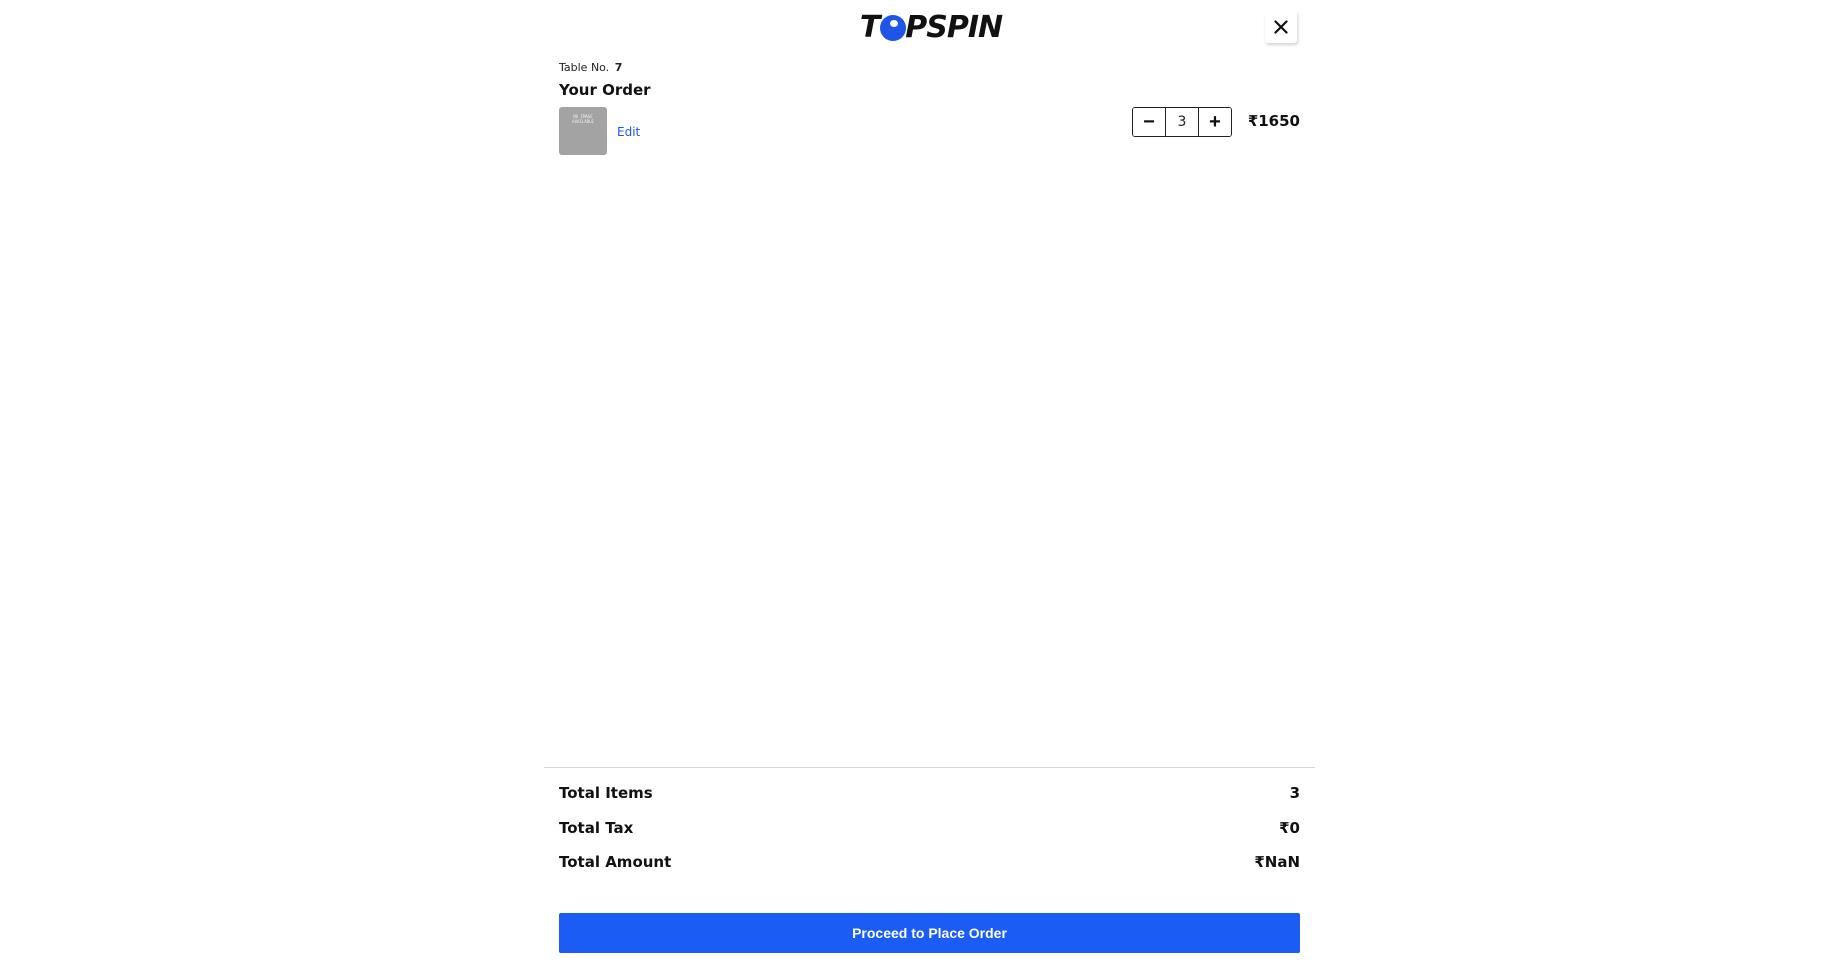 This screenshot has height=964, width=1846. What do you see at coordinates (1215, 122) in the screenshot?
I see `increment-button: +` at bounding box center [1215, 122].